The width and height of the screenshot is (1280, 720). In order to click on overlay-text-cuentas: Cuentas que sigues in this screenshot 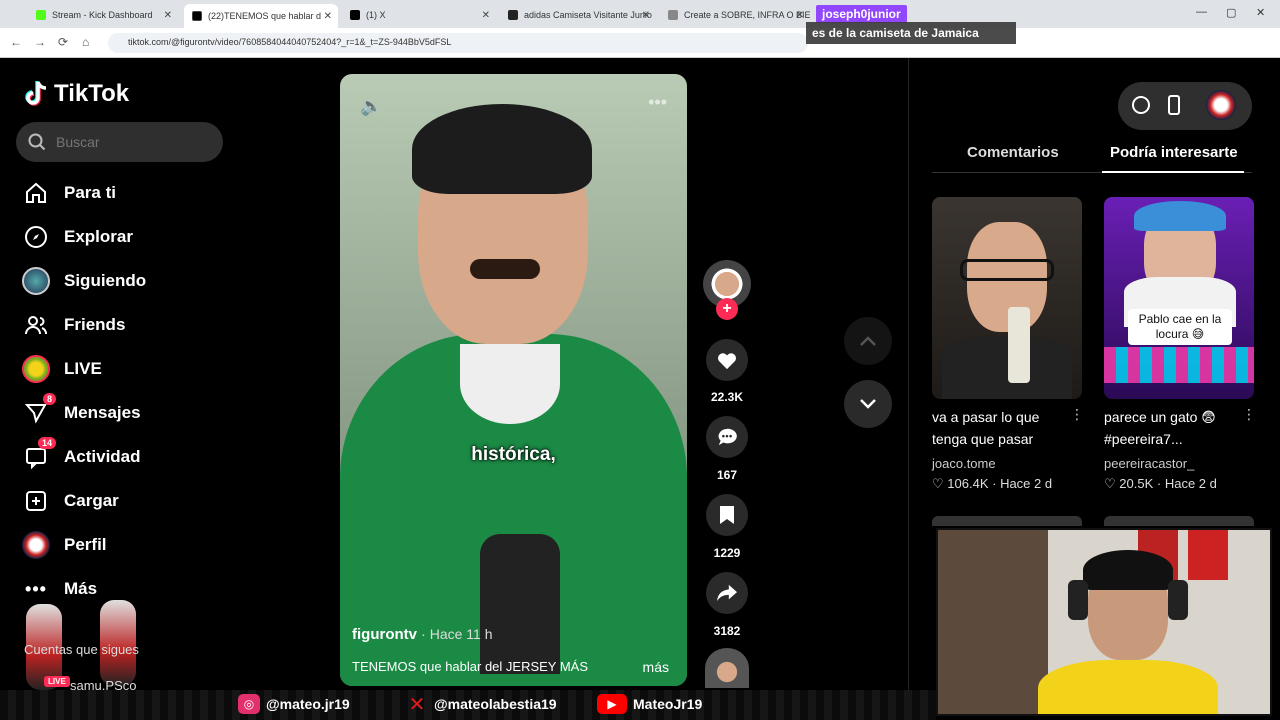, I will do `click(81, 649)`.